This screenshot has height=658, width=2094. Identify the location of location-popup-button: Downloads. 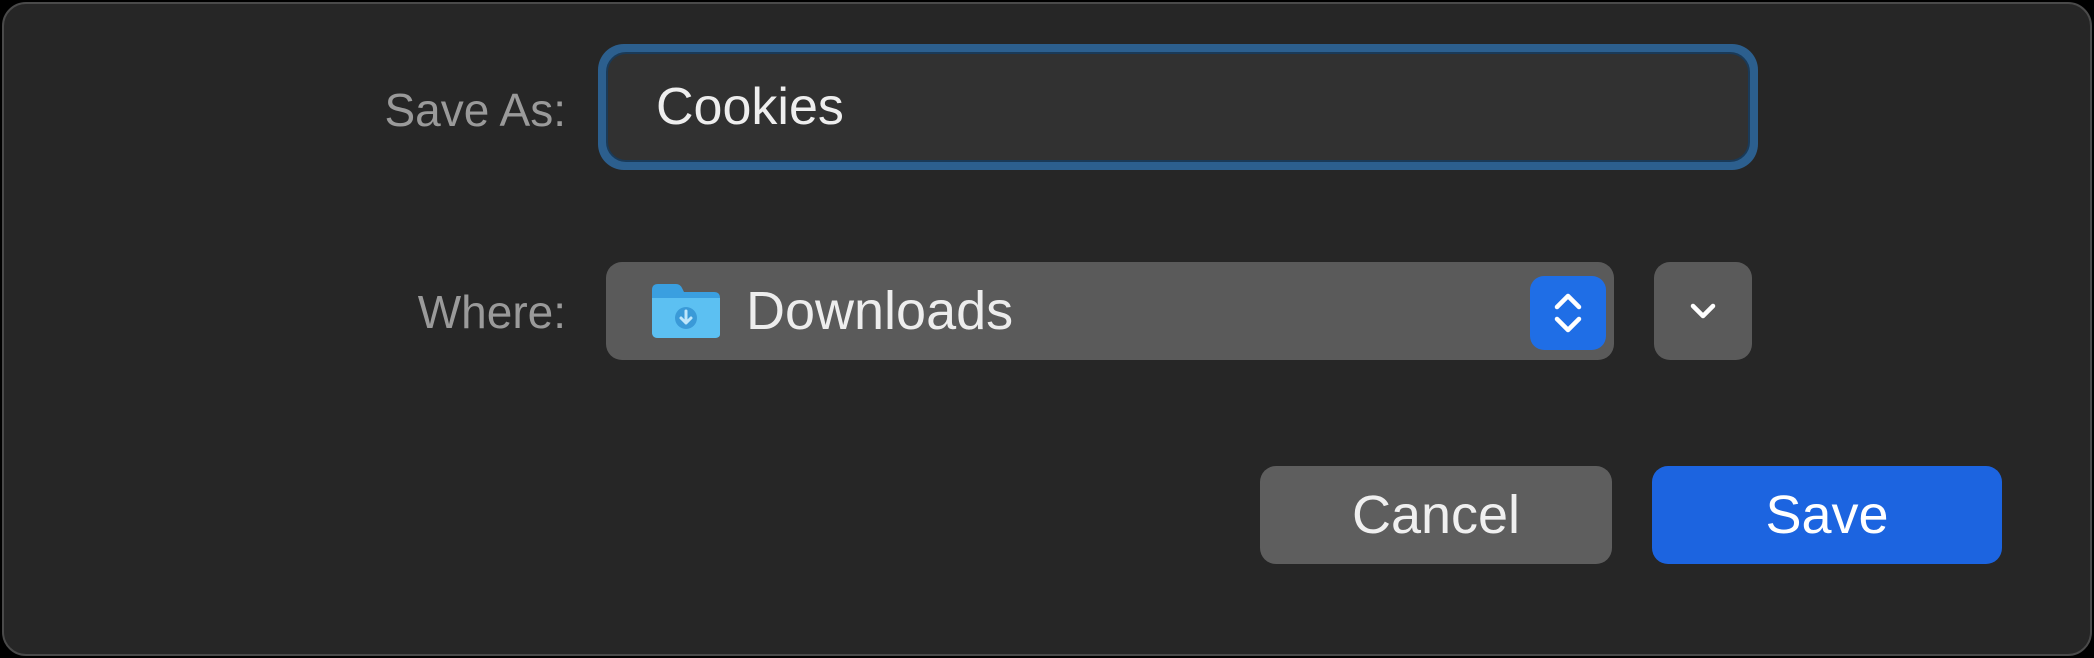
(1110, 311).